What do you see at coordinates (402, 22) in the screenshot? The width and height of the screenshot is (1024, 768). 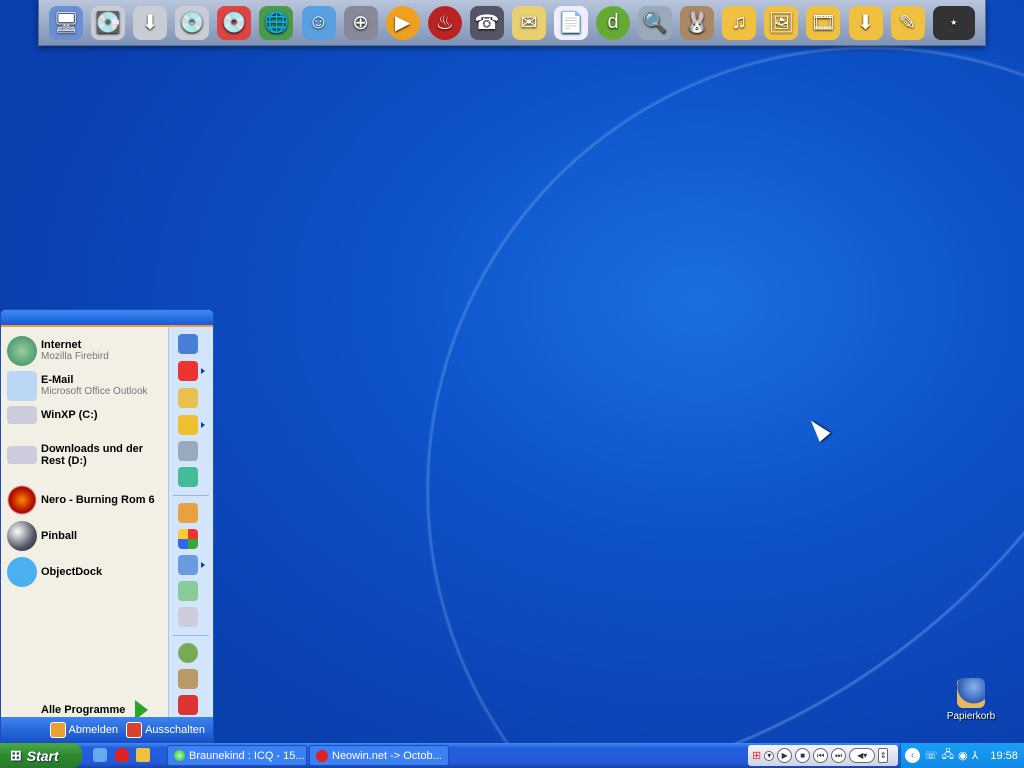 I see `media-player-icon: ▶` at bounding box center [402, 22].